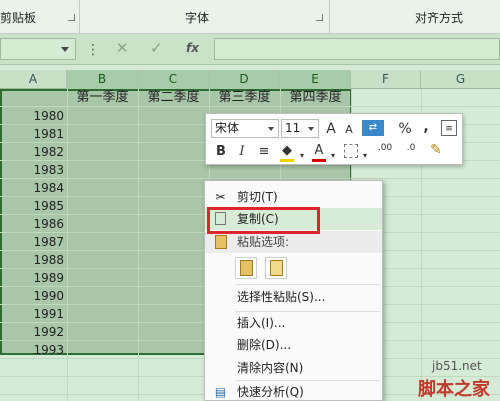 This screenshot has width=500, height=401. I want to click on menu-item-quick-analysis-label: 快速分析(Q), so click(270, 392).